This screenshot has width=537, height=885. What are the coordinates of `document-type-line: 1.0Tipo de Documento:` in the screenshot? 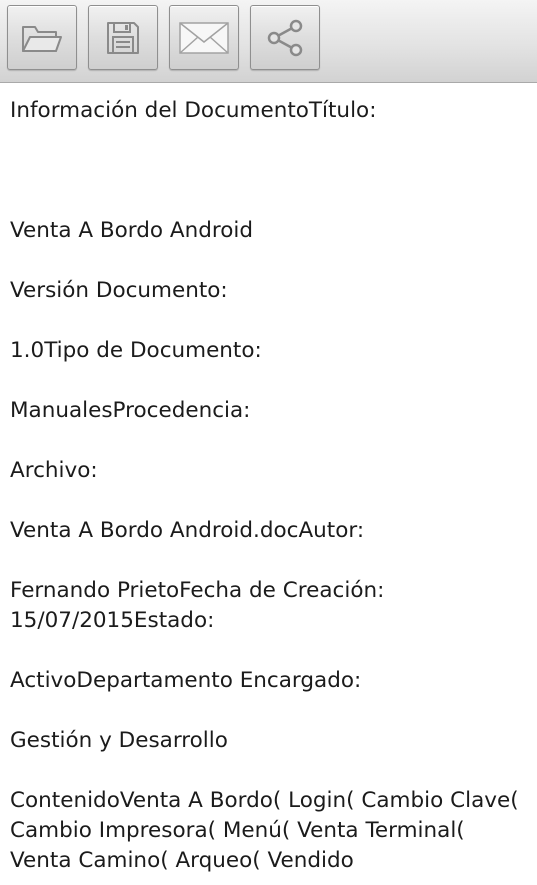 It's located at (136, 350).